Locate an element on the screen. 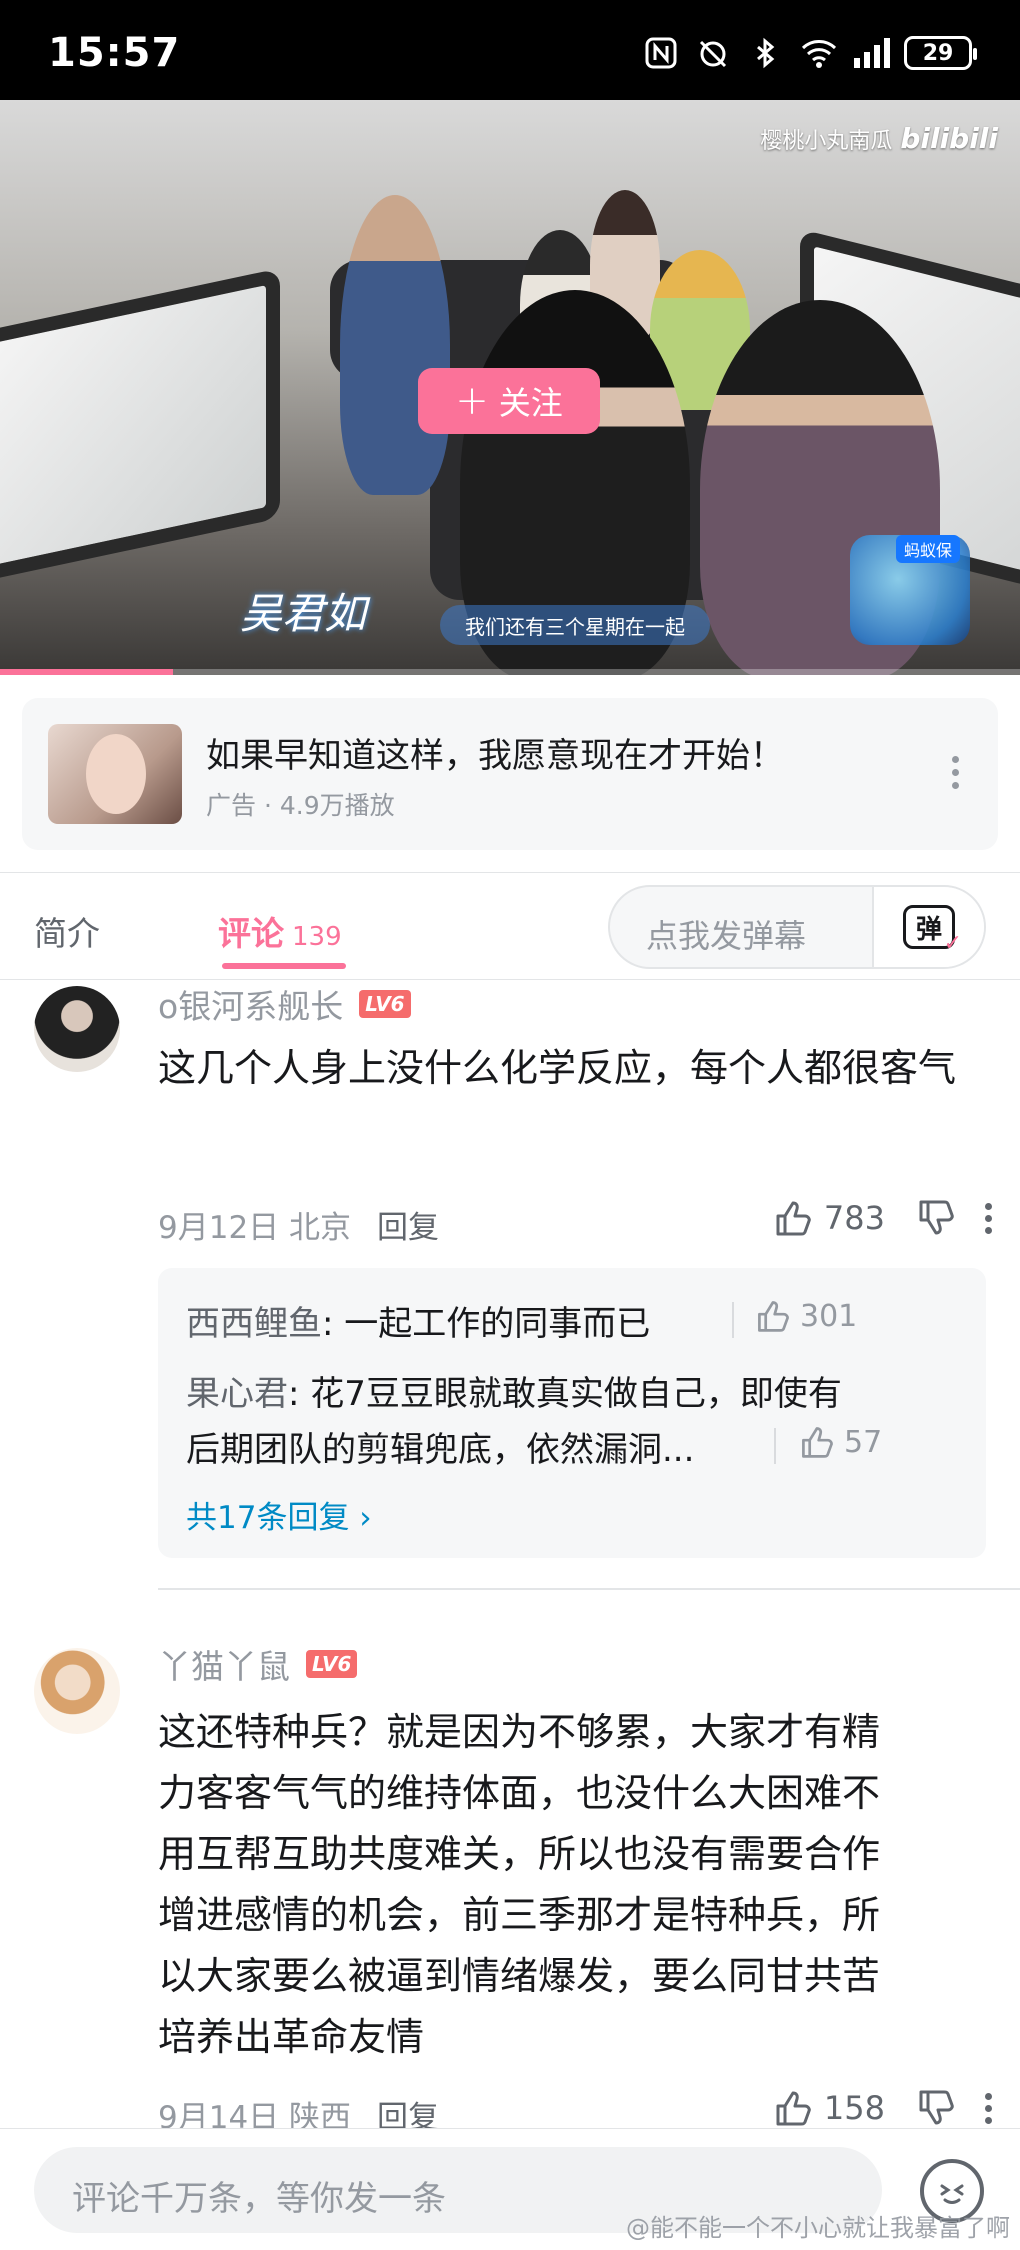 Image resolution: width=1020 pixels, height=2250 pixels. tab-intro: 简介 is located at coordinates (67, 931).